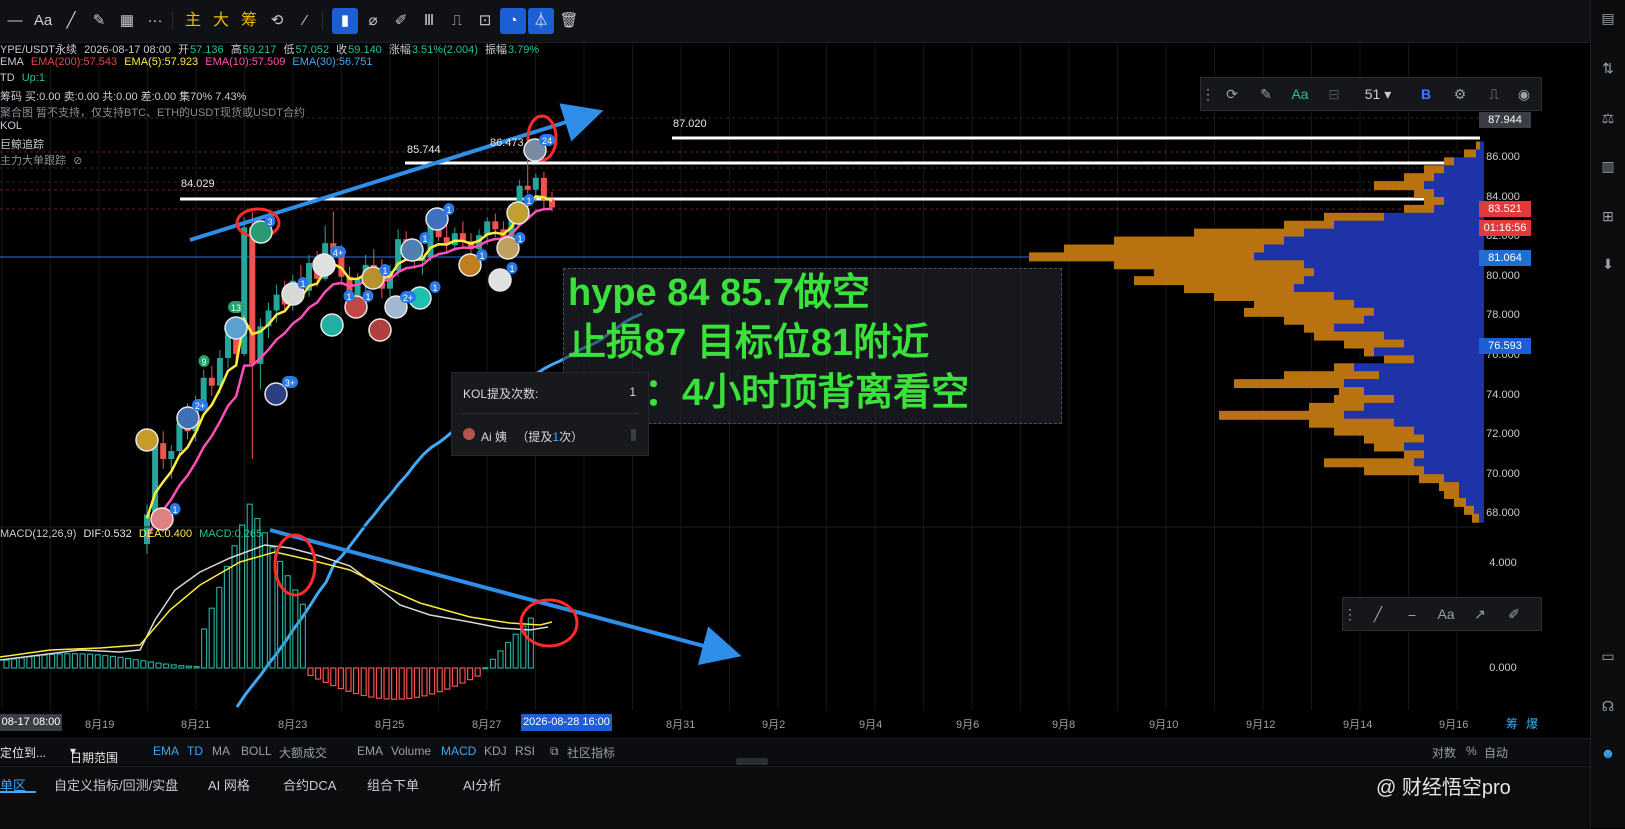  What do you see at coordinates (1266, 94) in the screenshot?
I see `edit-icon: ✎` at bounding box center [1266, 94].